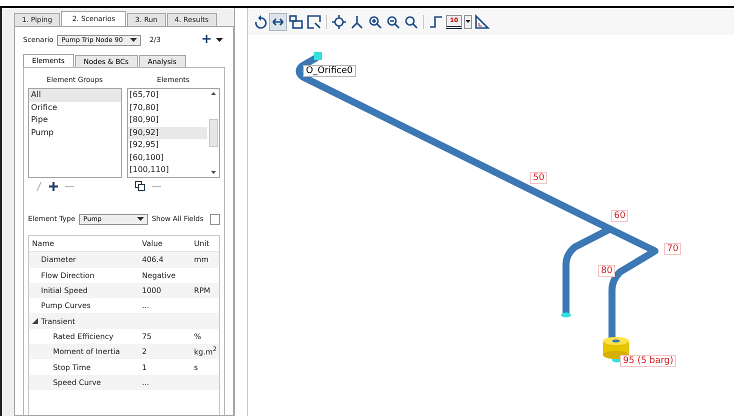  What do you see at coordinates (393, 22) in the screenshot?
I see `zoom-out-icon` at bounding box center [393, 22].